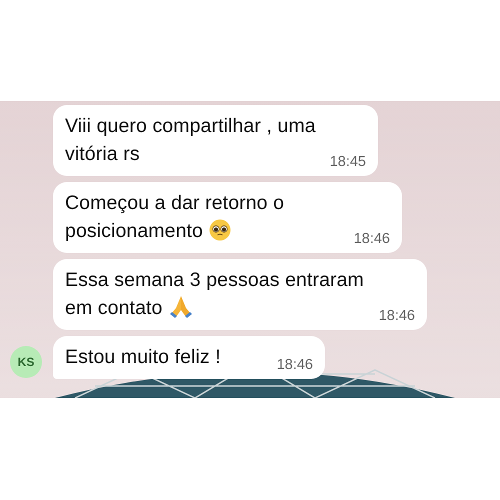  Describe the element at coordinates (215, 294) in the screenshot. I see `message-text: Essa semana 3 pessoas entraram em contato` at that location.